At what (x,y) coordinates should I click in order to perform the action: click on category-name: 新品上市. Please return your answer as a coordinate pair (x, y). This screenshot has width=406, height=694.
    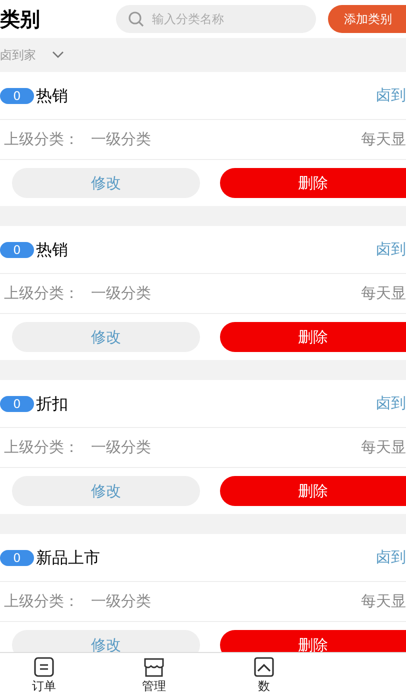
    Looking at the image, I should click on (68, 557).